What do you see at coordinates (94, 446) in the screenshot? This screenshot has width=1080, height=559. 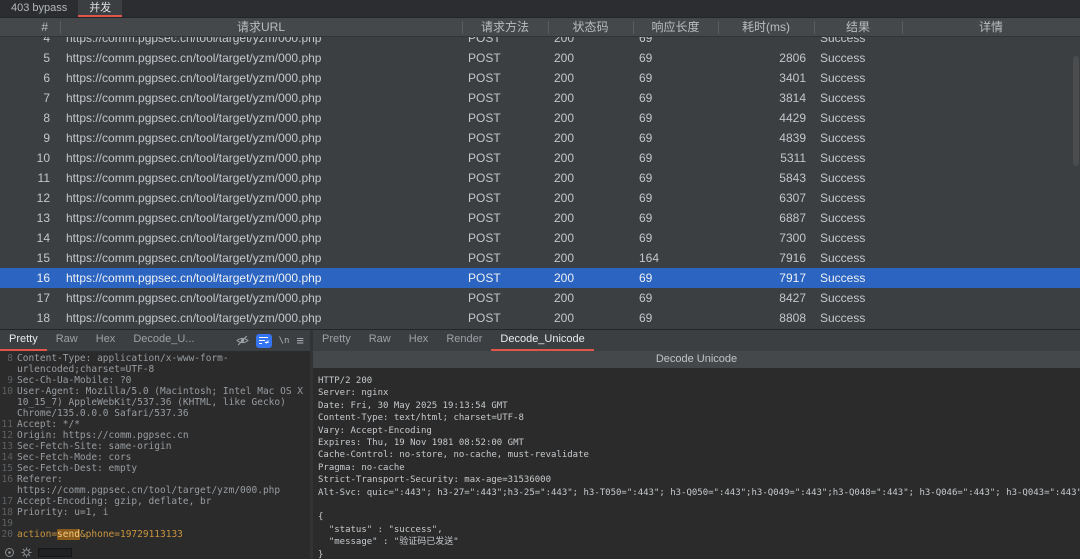 I see `line-text: Sec-Fetch-Site: same-origin` at bounding box center [94, 446].